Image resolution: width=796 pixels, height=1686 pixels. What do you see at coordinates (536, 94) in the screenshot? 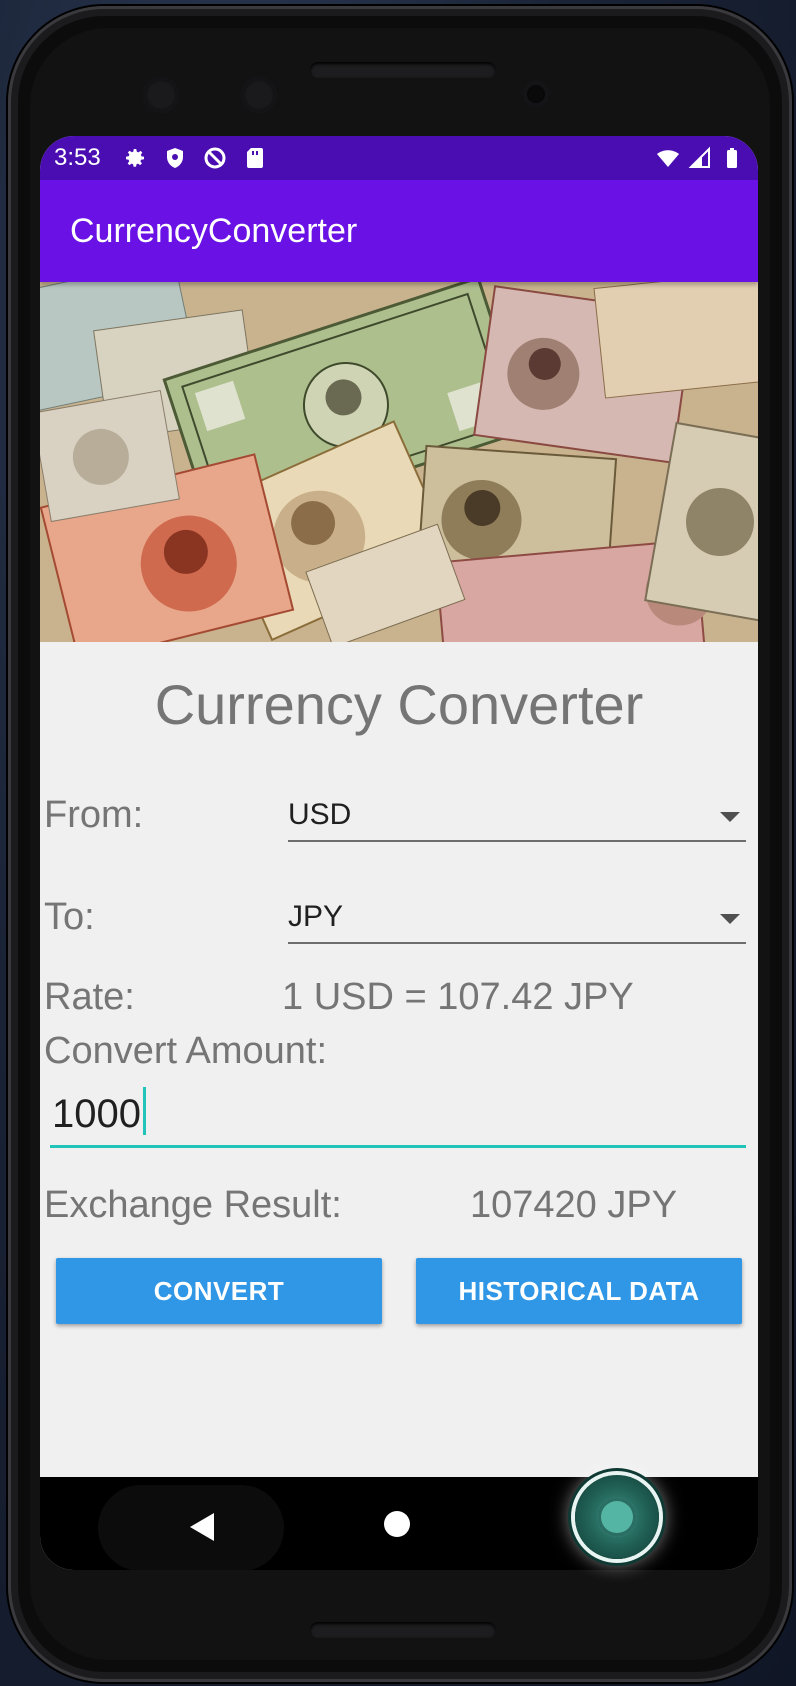
I see `proximity-sensor` at bounding box center [536, 94].